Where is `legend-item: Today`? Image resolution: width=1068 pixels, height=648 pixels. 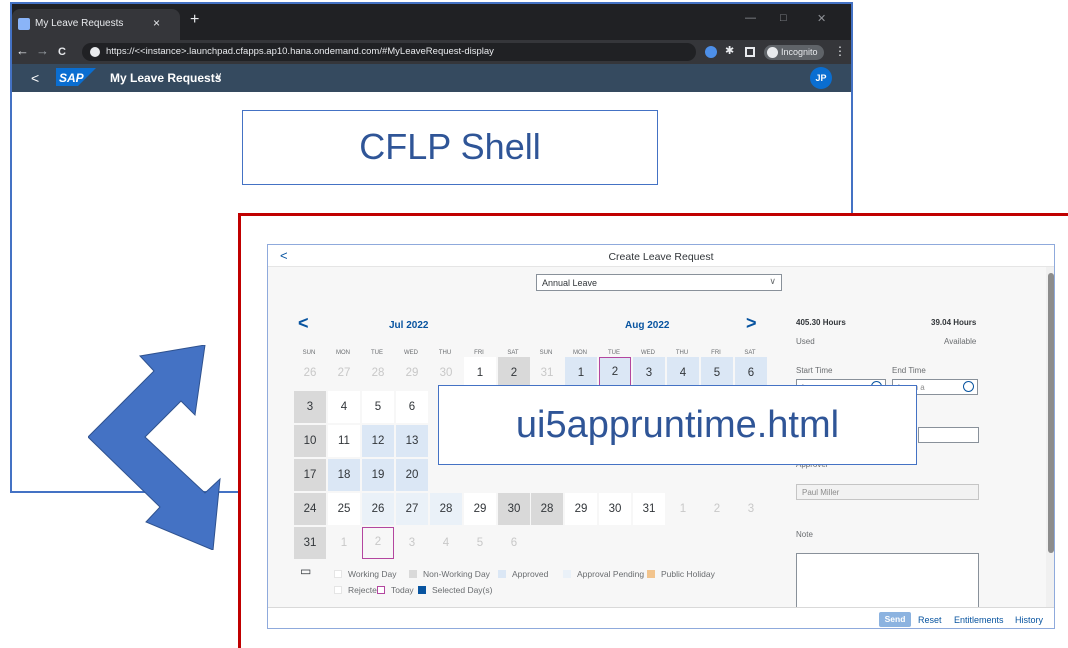 legend-item: Today is located at coordinates (395, 590).